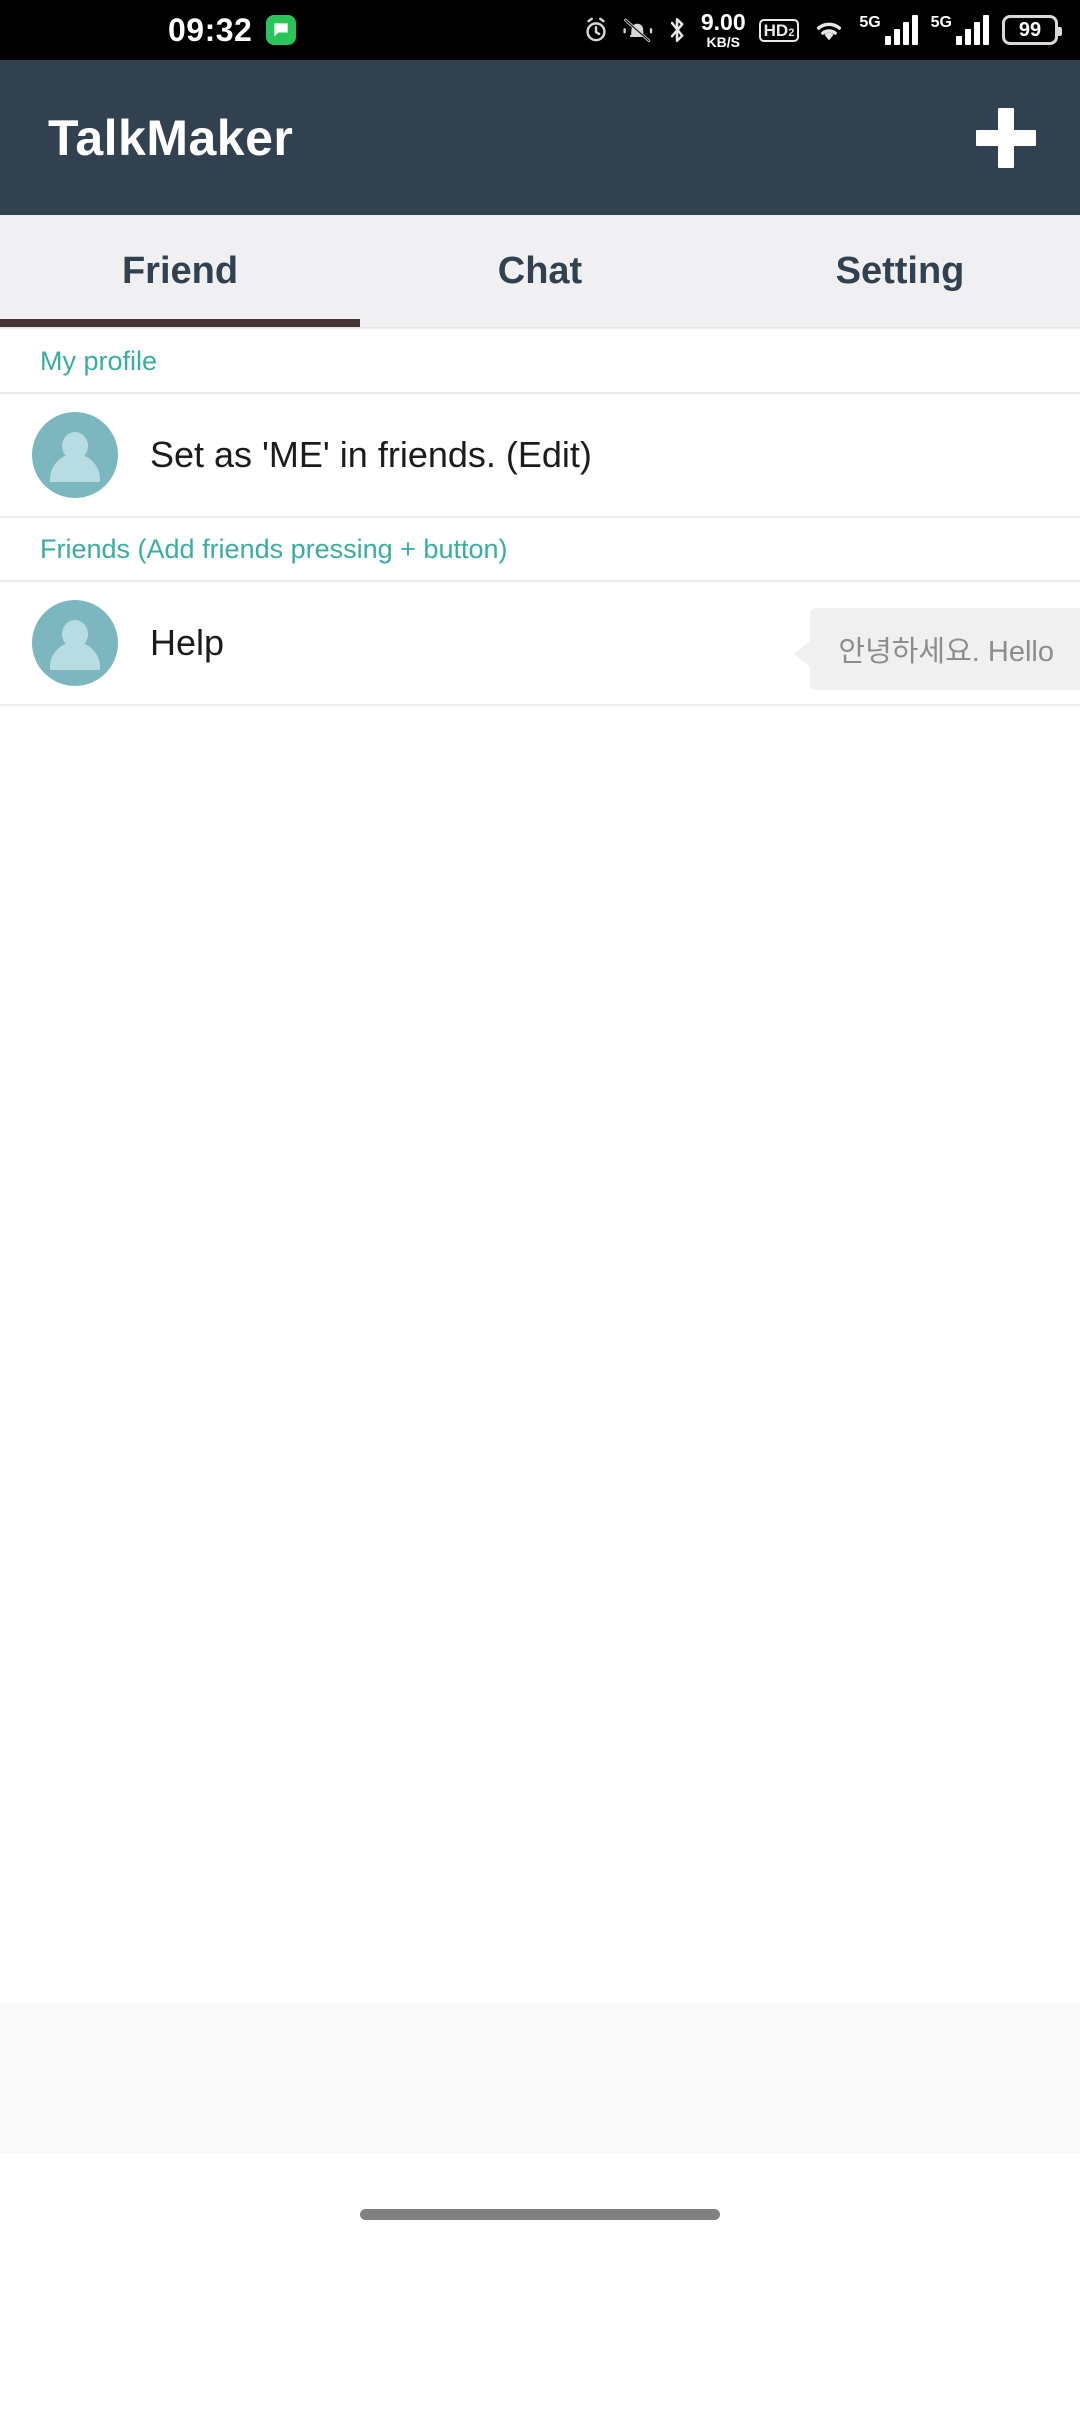 The height and width of the screenshot is (2412, 1080). I want to click on battery-indicator: 99, so click(1032, 30).